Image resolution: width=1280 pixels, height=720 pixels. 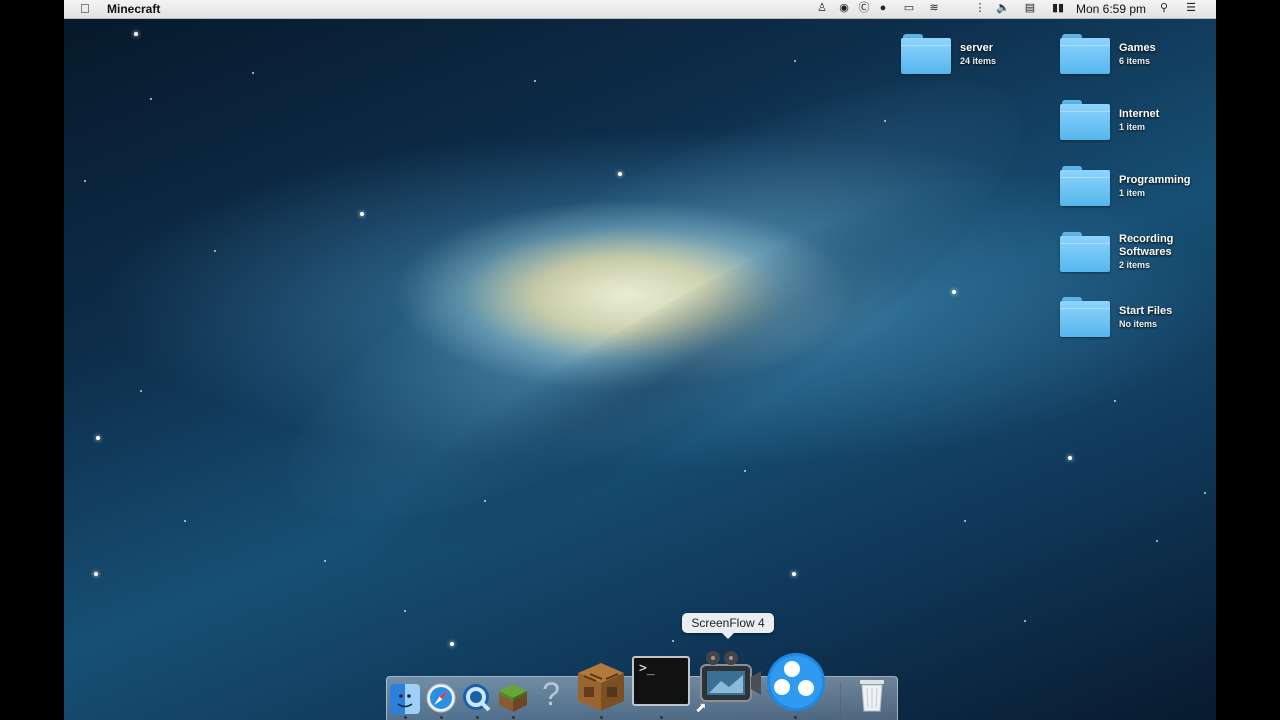 I want to click on folder-name: server, so click(x=977, y=48).